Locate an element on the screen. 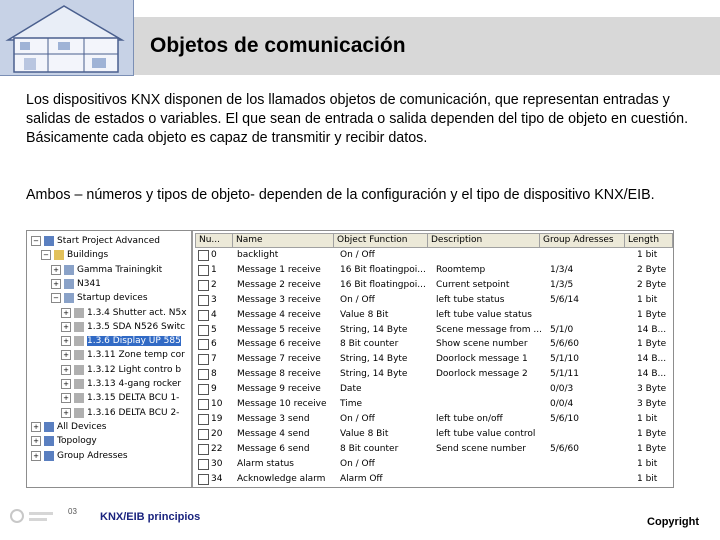 The height and width of the screenshot is (540, 720). object-number: 30 is located at coordinates (214, 464).